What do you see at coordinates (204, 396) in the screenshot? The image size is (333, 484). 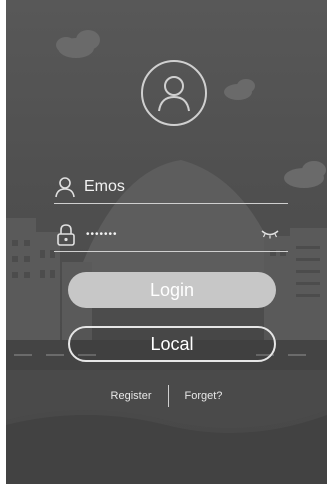 I see `forget-password-link: Forget?` at bounding box center [204, 396].